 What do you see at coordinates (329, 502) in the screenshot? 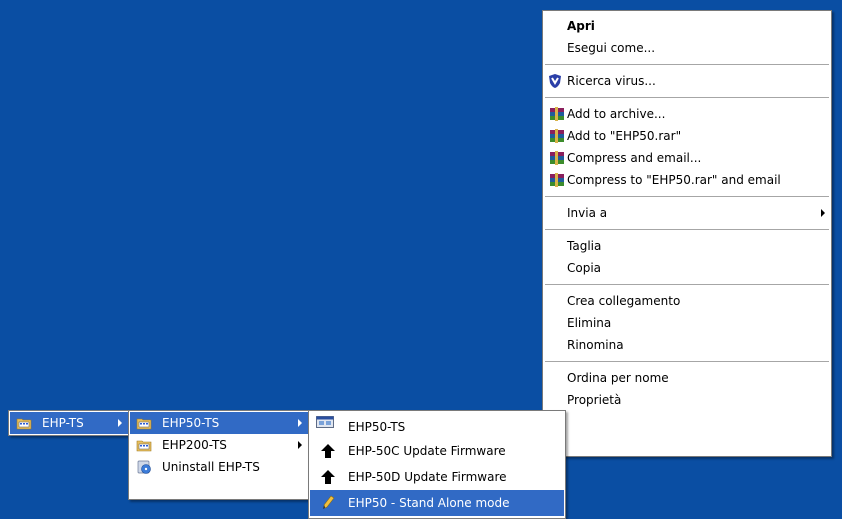
I see `pencil-icon` at bounding box center [329, 502].